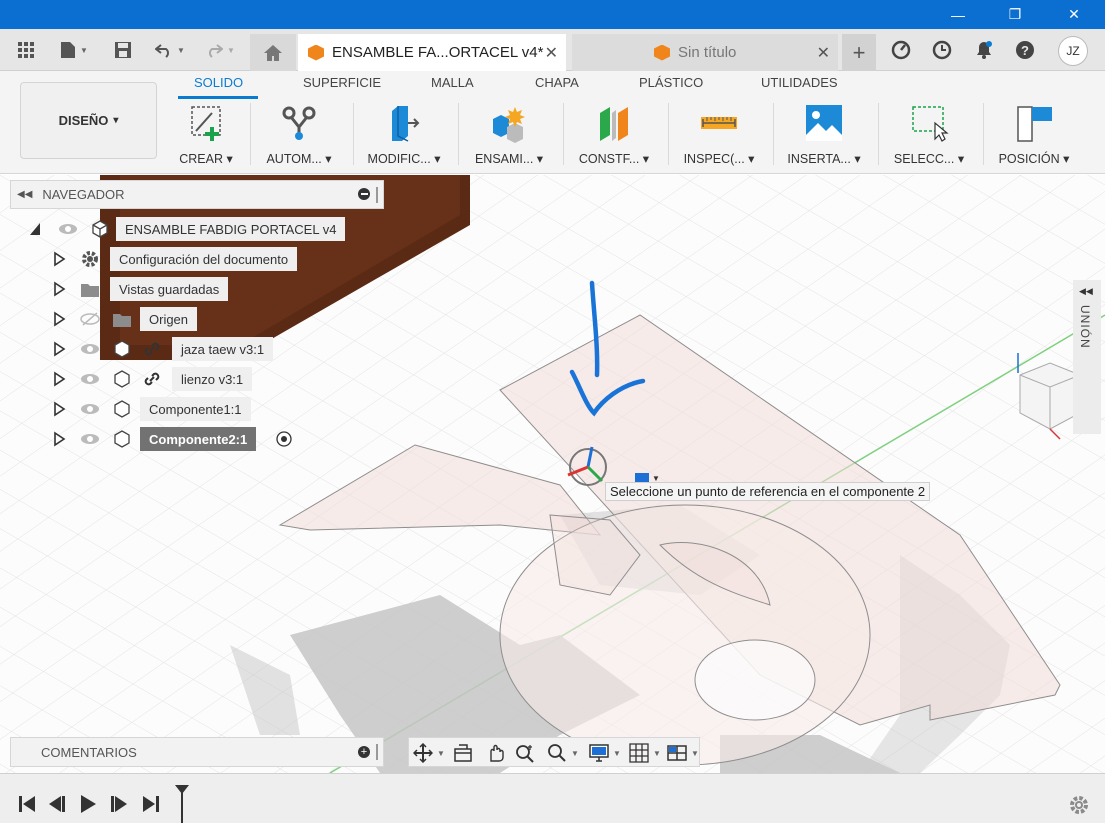 The width and height of the screenshot is (1105, 823). Describe the element at coordinates (27, 804) in the screenshot. I see `go-to-start-icon` at that location.